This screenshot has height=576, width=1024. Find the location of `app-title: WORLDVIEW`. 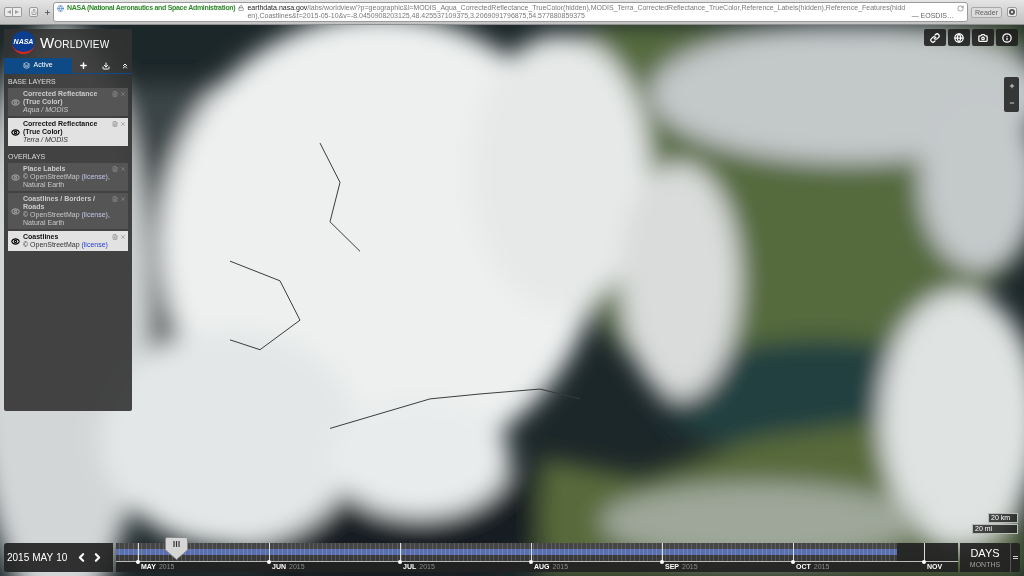

app-title: WORLDVIEW is located at coordinates (75, 42).